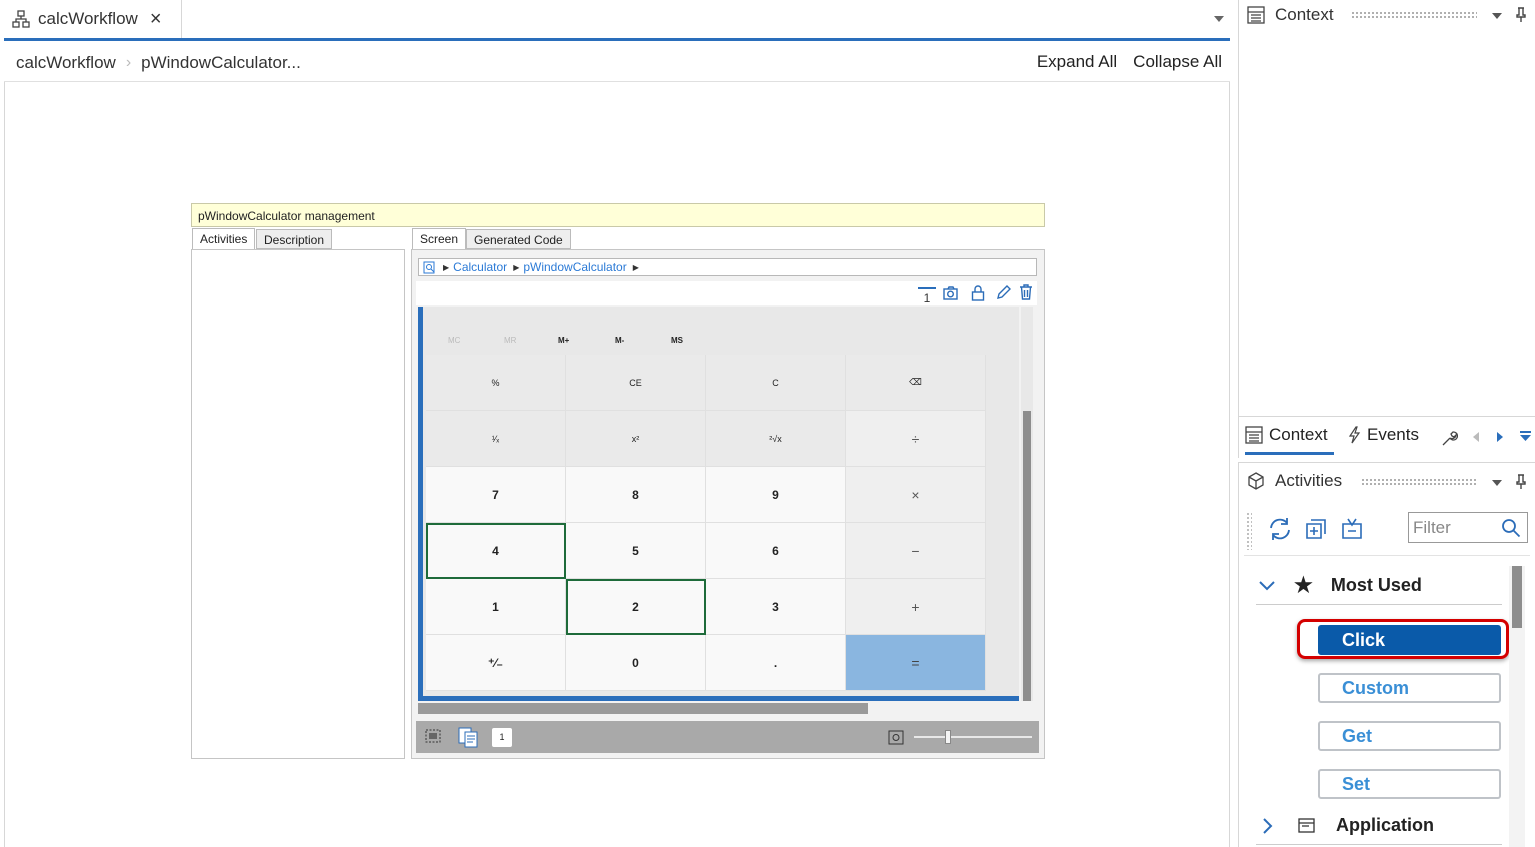  What do you see at coordinates (973, 737) in the screenshot?
I see `zoom-slider` at bounding box center [973, 737].